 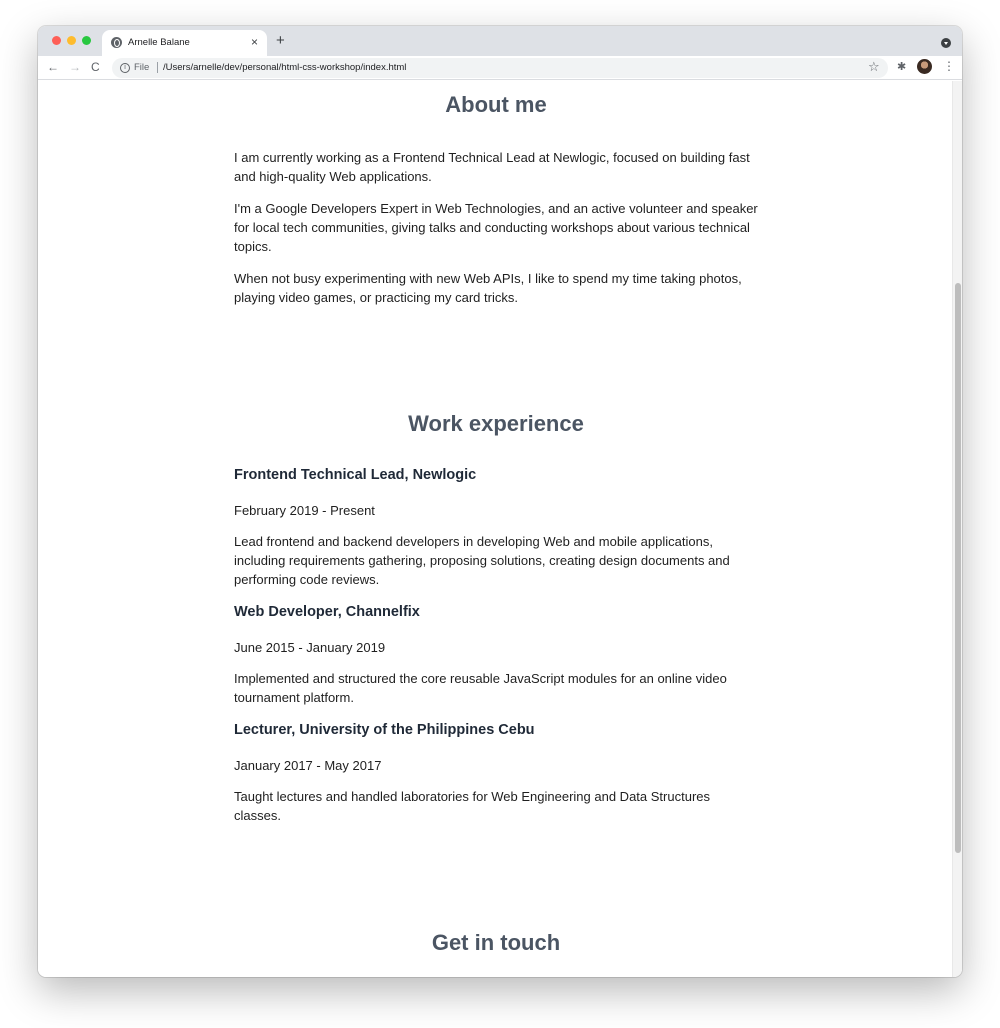 I want to click on minimize-window-button, so click(x=71, y=40).